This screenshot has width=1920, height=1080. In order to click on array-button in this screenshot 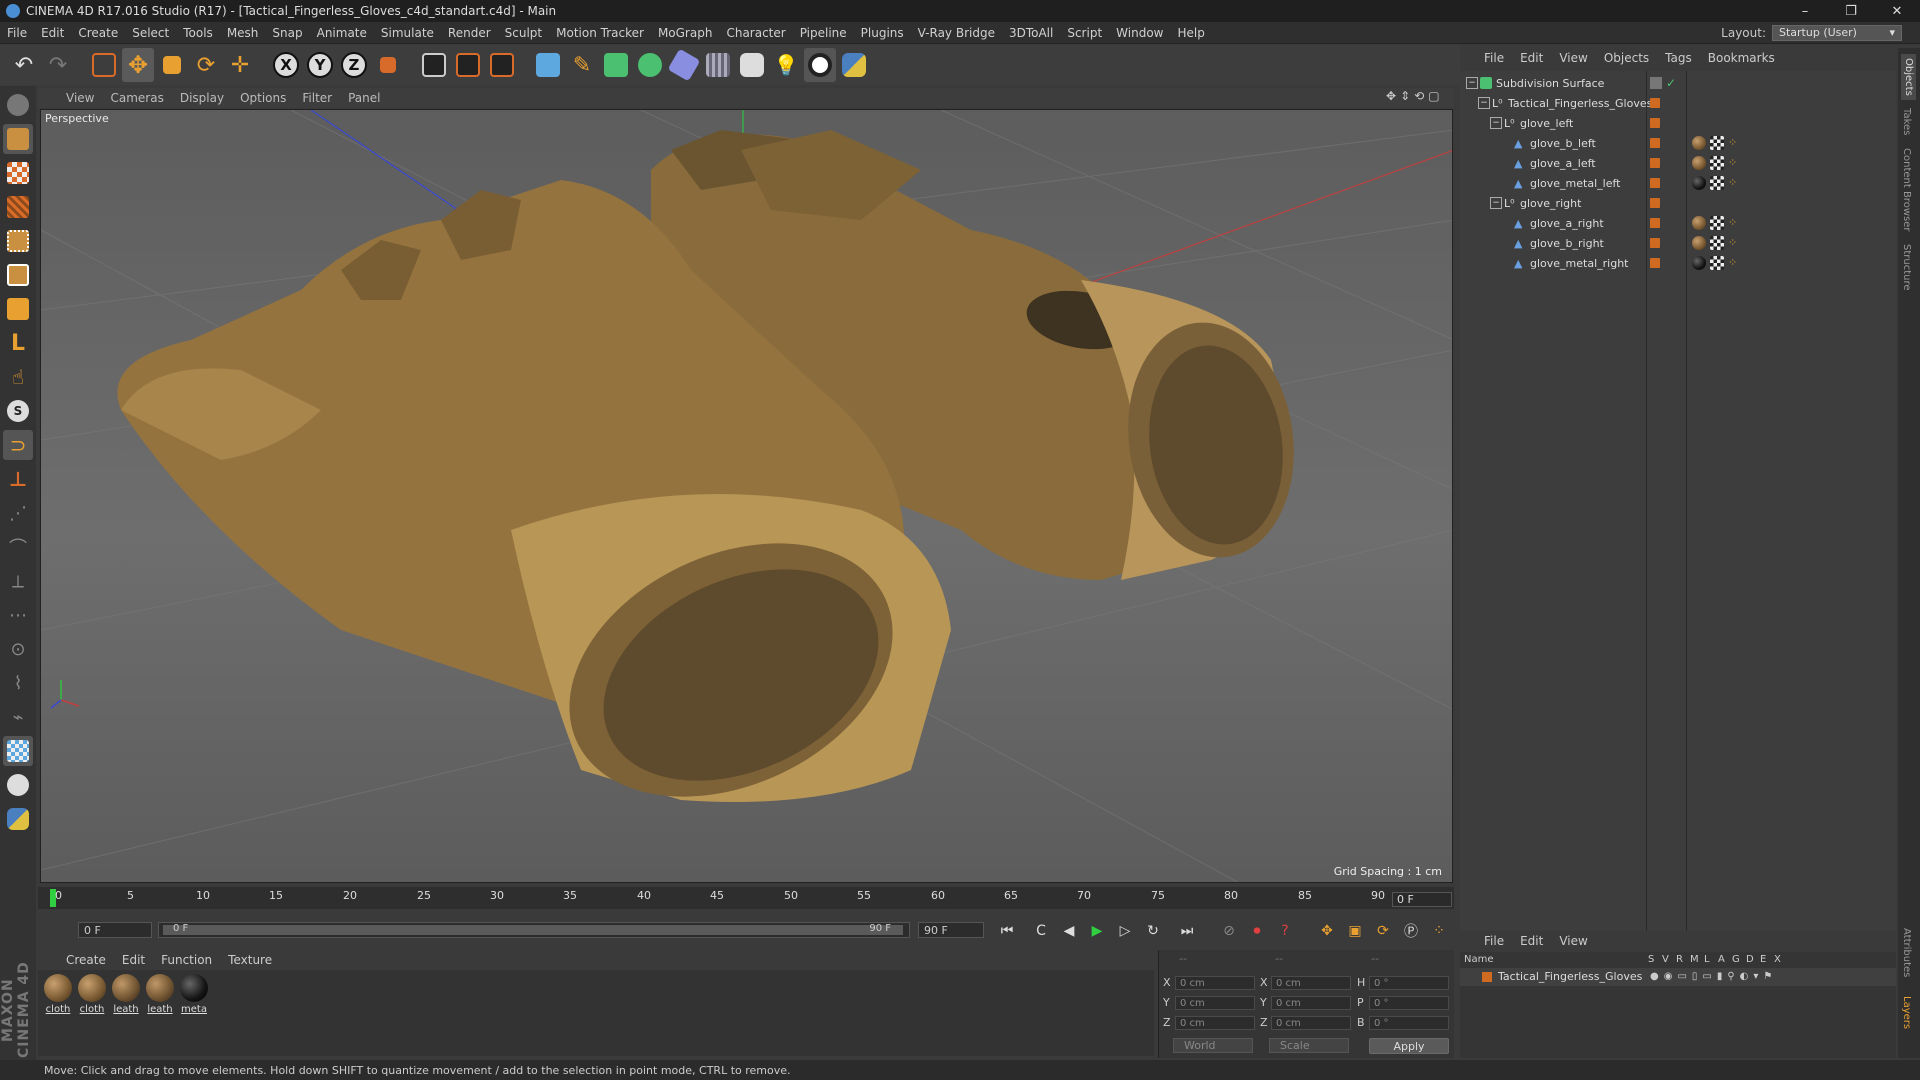, I will do `click(650, 65)`.